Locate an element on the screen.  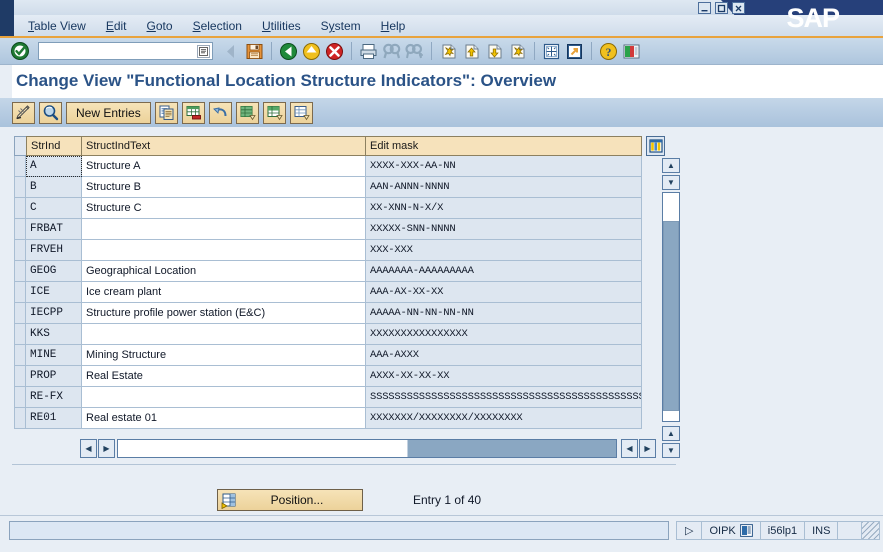
cell-strind: C is located at coordinates (54, 208).